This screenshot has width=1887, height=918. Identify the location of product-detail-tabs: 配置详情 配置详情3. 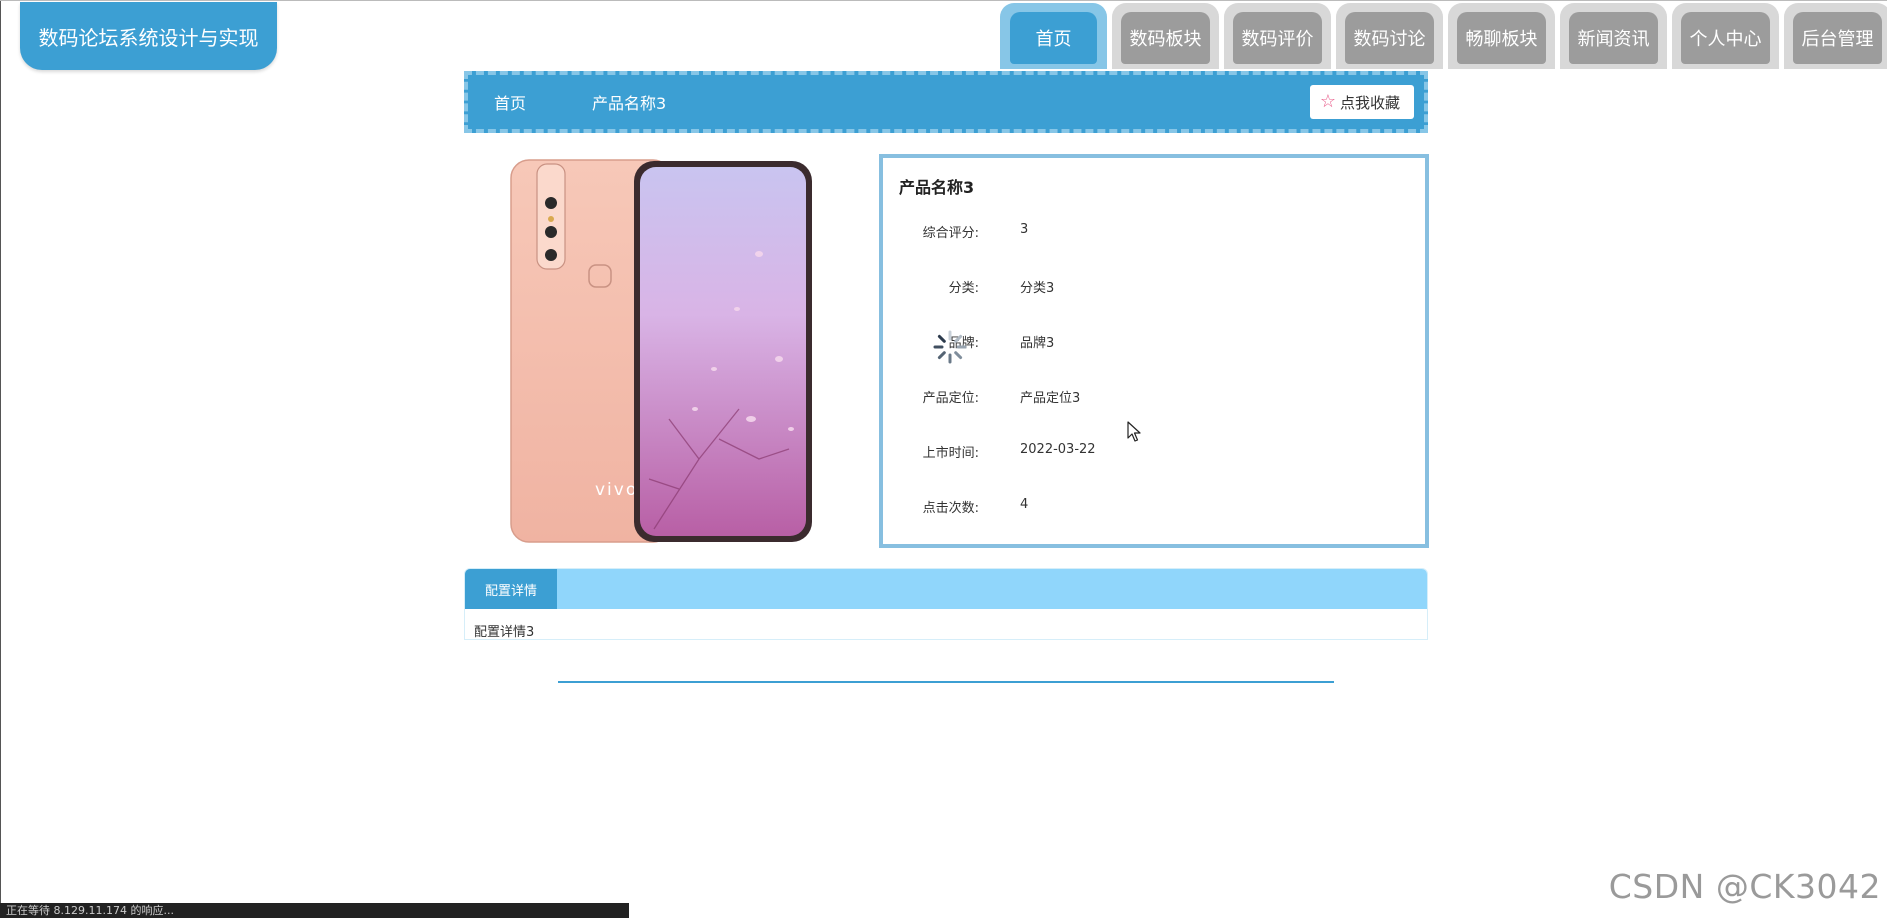
(946, 604).